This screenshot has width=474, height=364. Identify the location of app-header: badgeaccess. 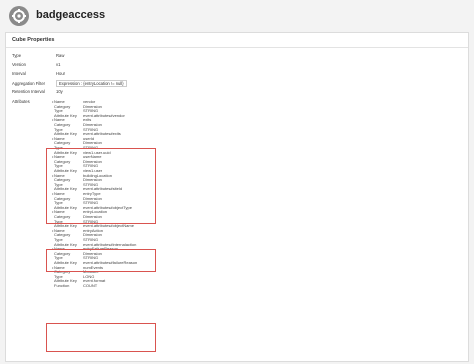
(237, 16).